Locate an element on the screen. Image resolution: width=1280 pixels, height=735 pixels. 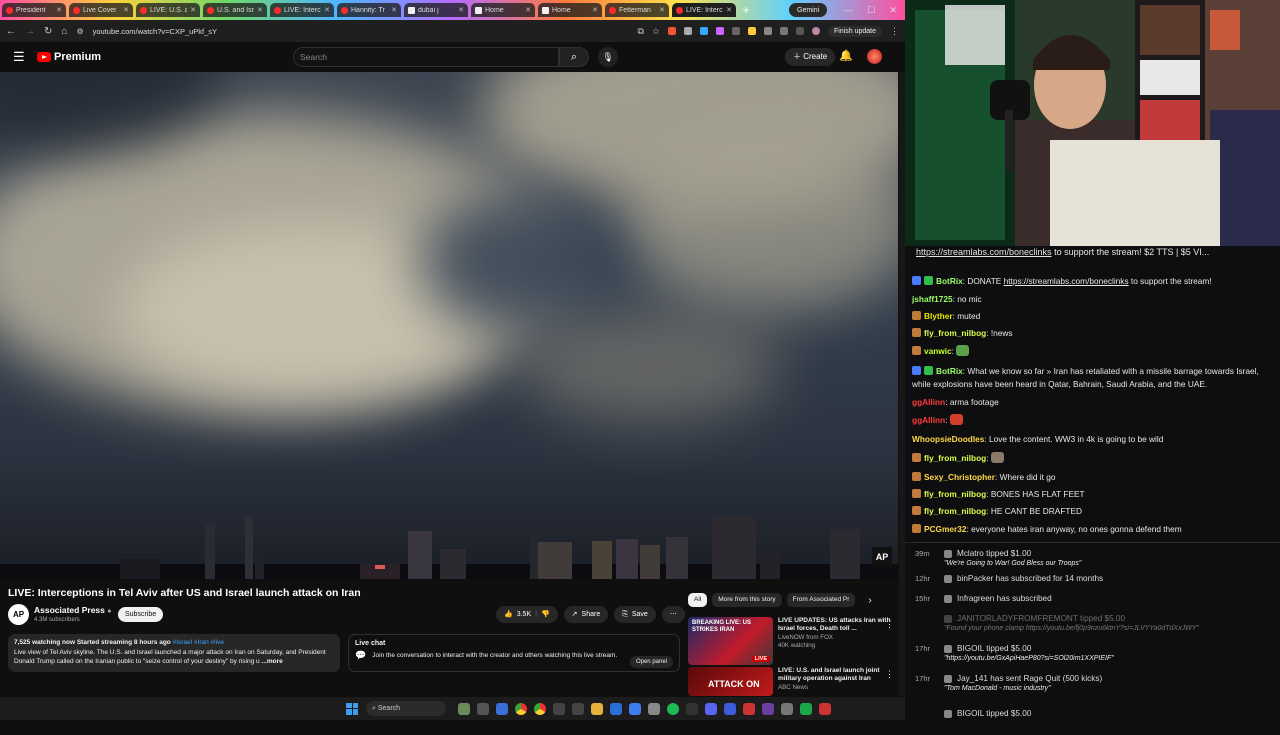
more-actions-button: ⋯ is located at coordinates (673, 614).